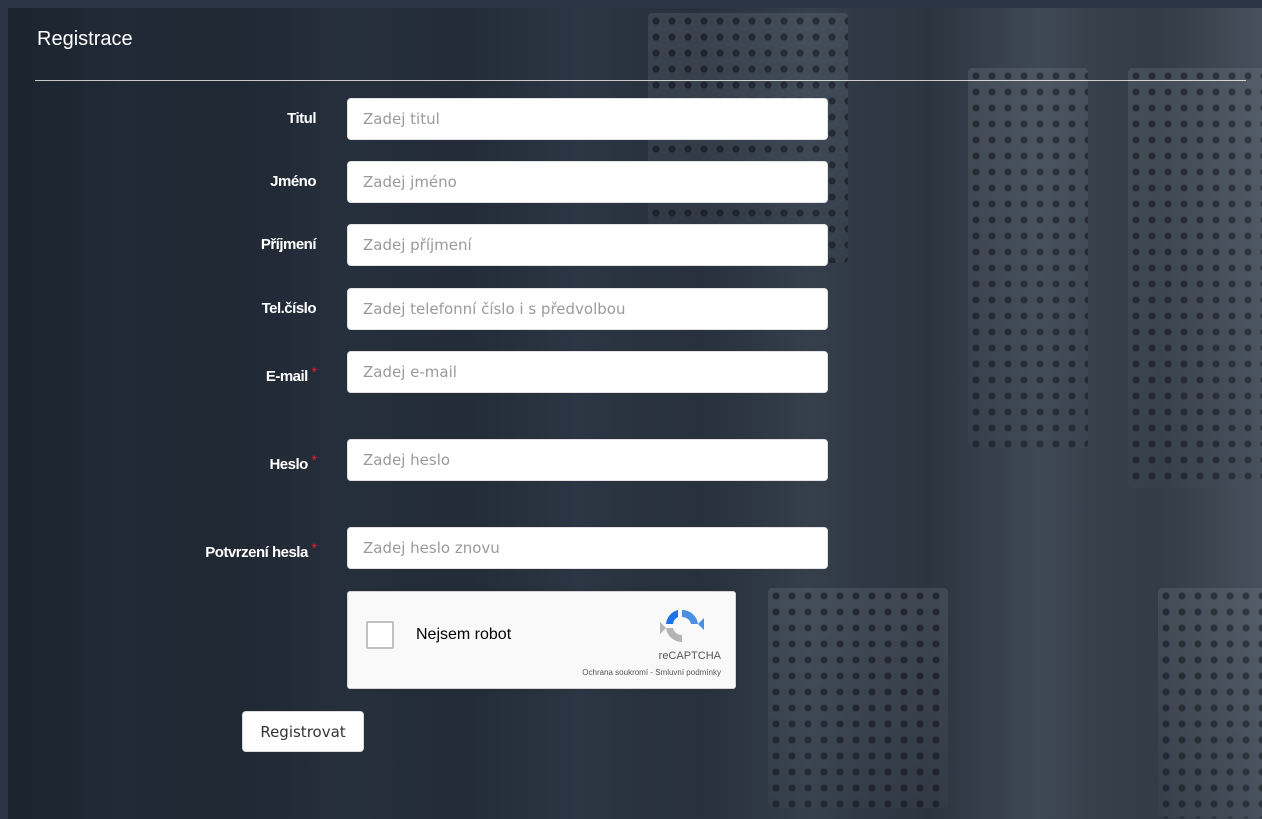  I want to click on form-row-last-name: Příjmení, so click(418, 245).